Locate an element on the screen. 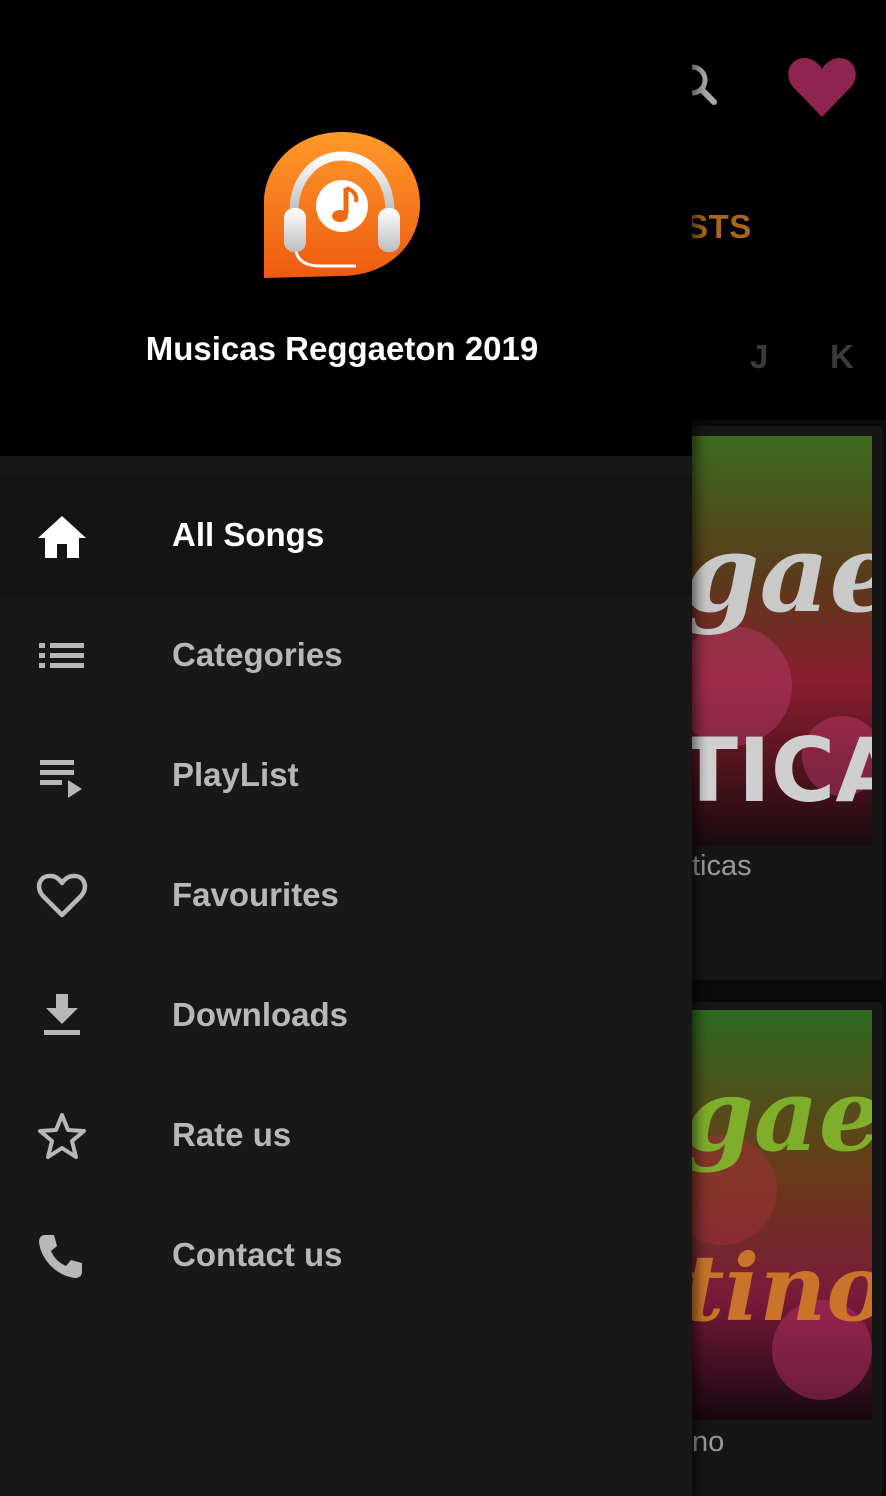  alphabet-letter-k: K is located at coordinates (842, 357).